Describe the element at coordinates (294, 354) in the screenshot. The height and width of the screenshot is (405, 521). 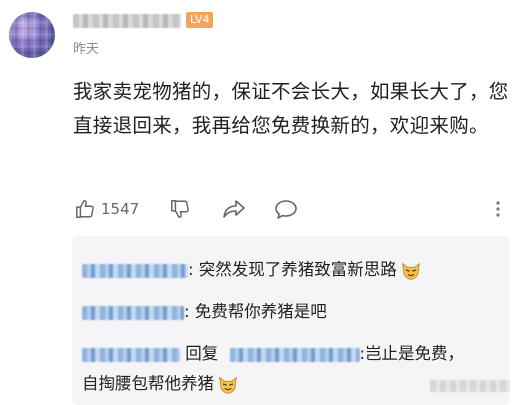
I see `mentioned-username-blurred` at that location.